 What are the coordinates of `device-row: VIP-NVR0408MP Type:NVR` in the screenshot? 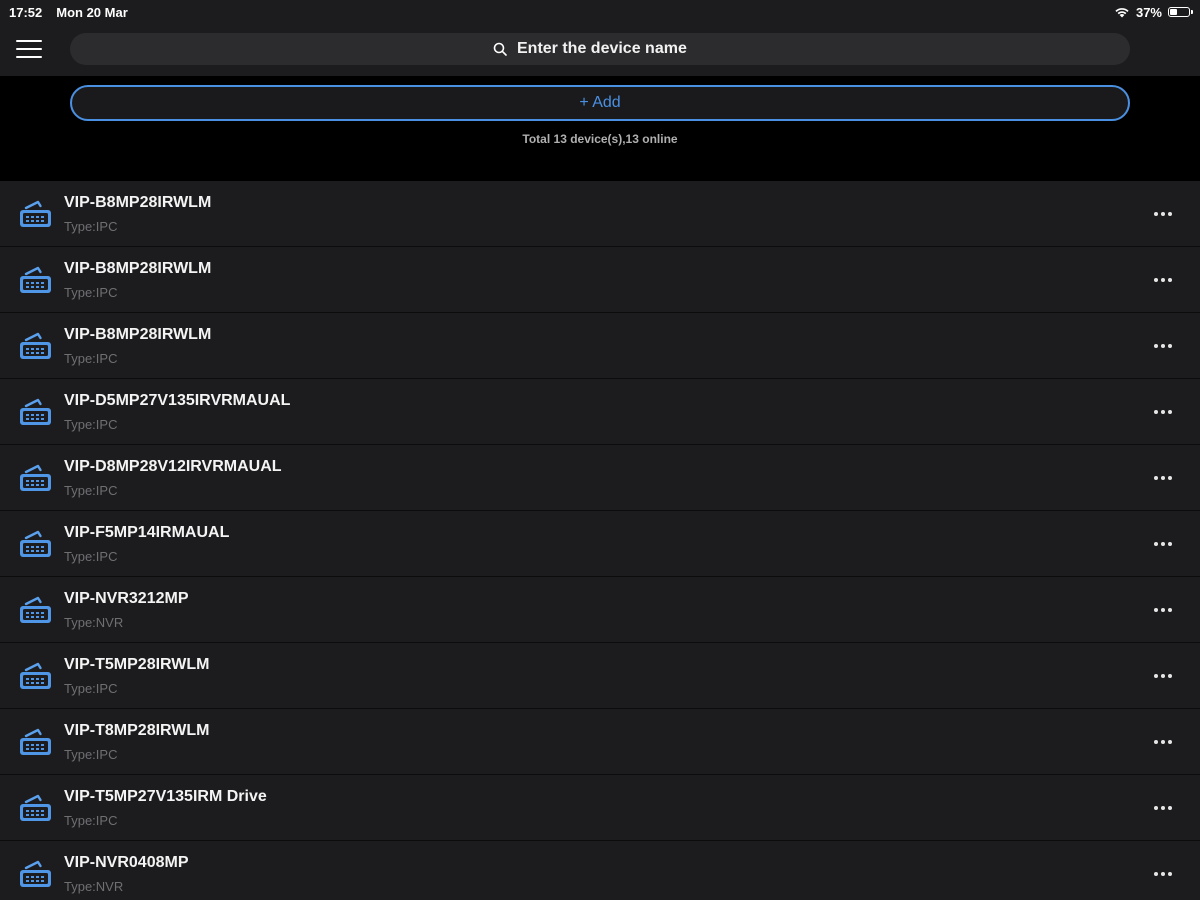 It's located at (600, 870).